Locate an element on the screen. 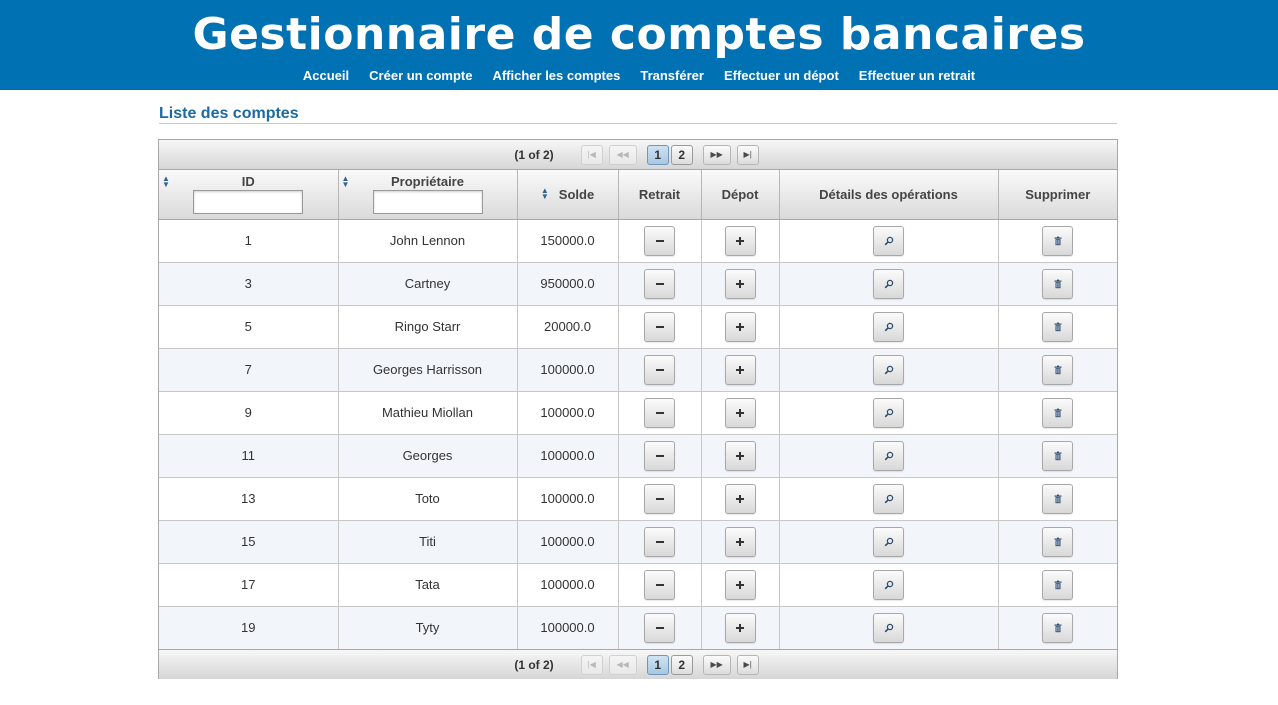  table-row: 5 Ringo Starr 20000.0 is located at coordinates (638, 327).